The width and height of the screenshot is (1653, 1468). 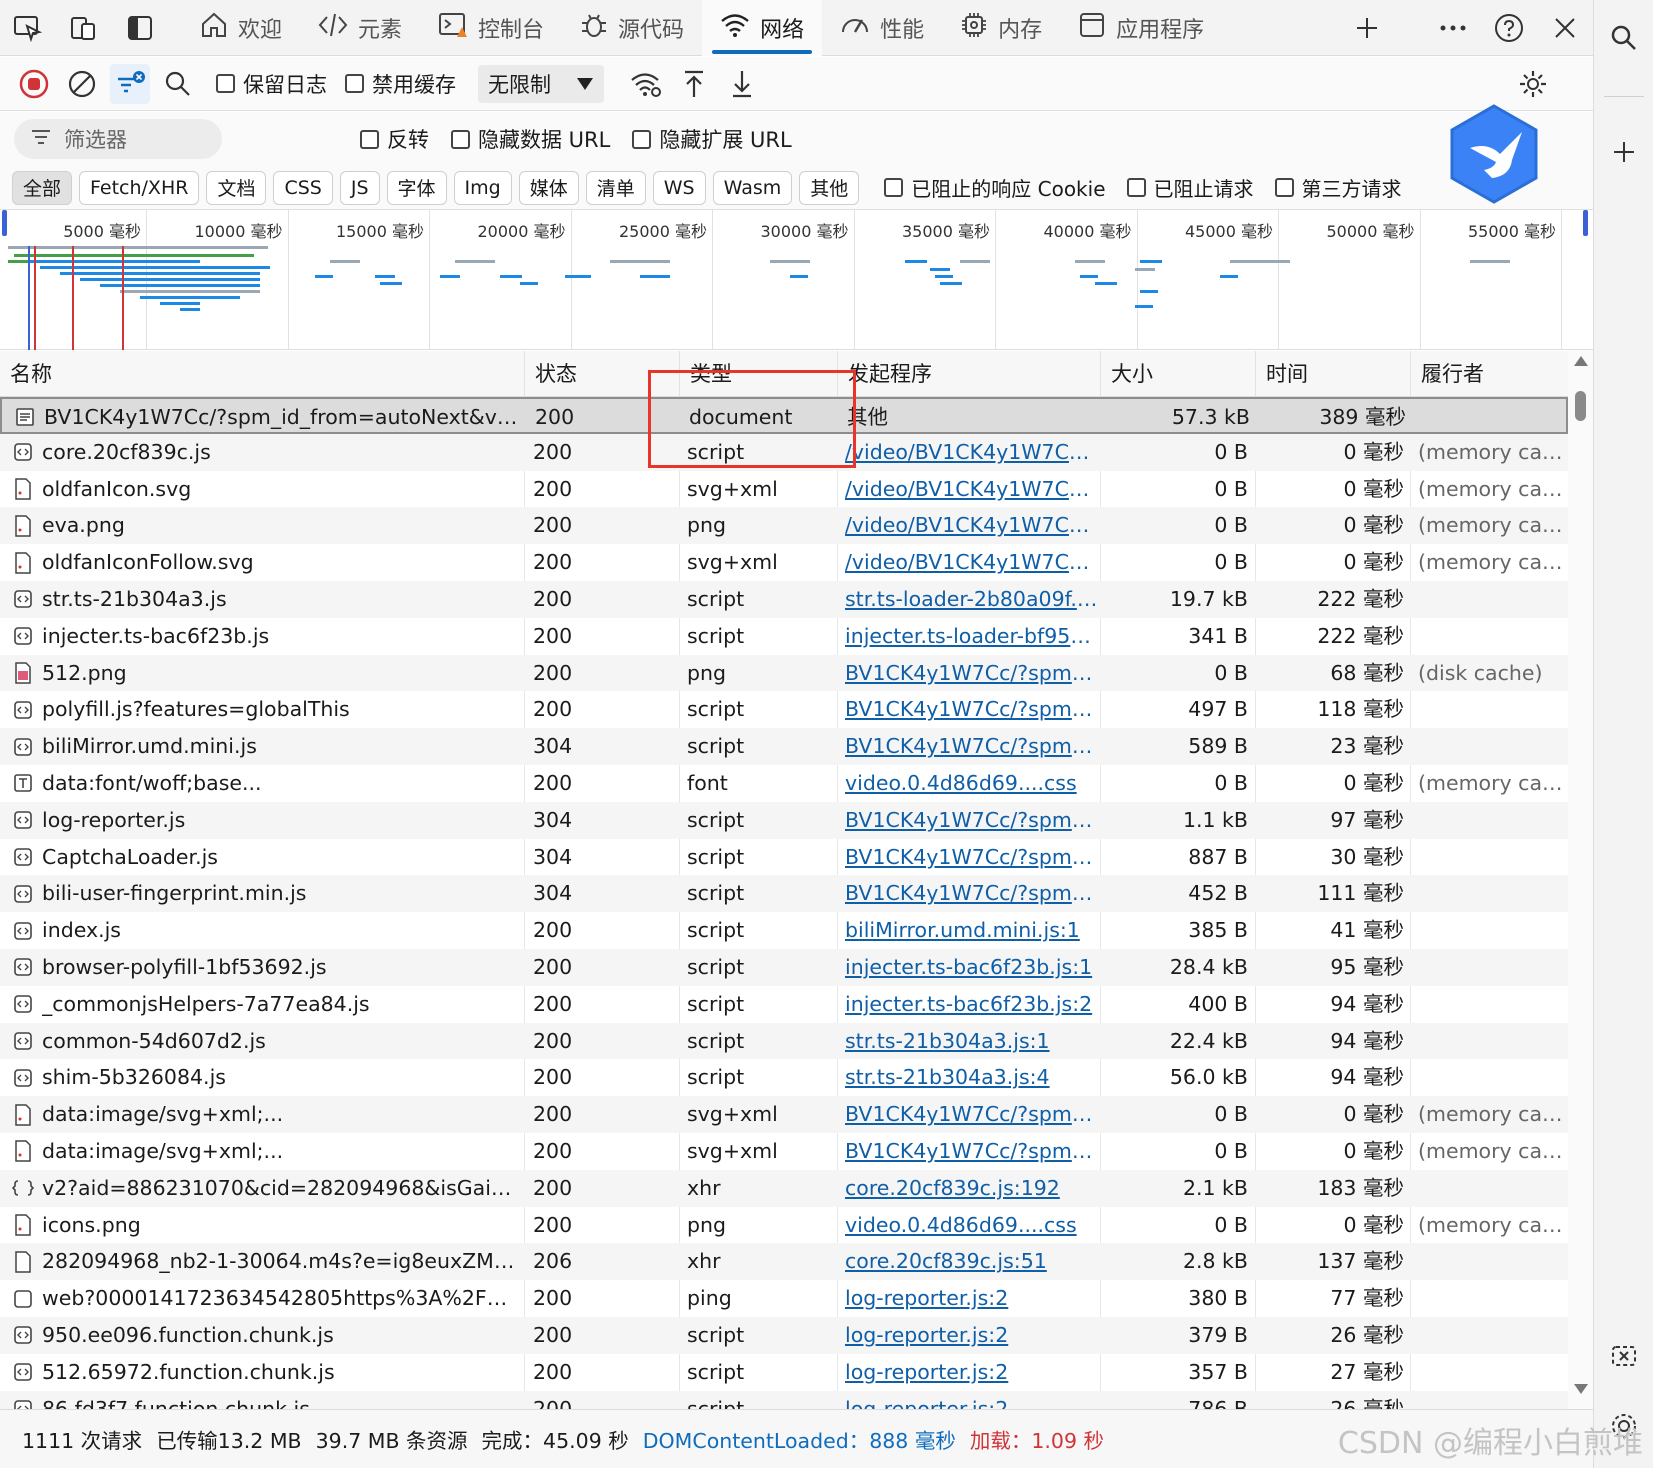 What do you see at coordinates (42, 187) in the screenshot?
I see `type-filter-pill: 全部` at bounding box center [42, 187].